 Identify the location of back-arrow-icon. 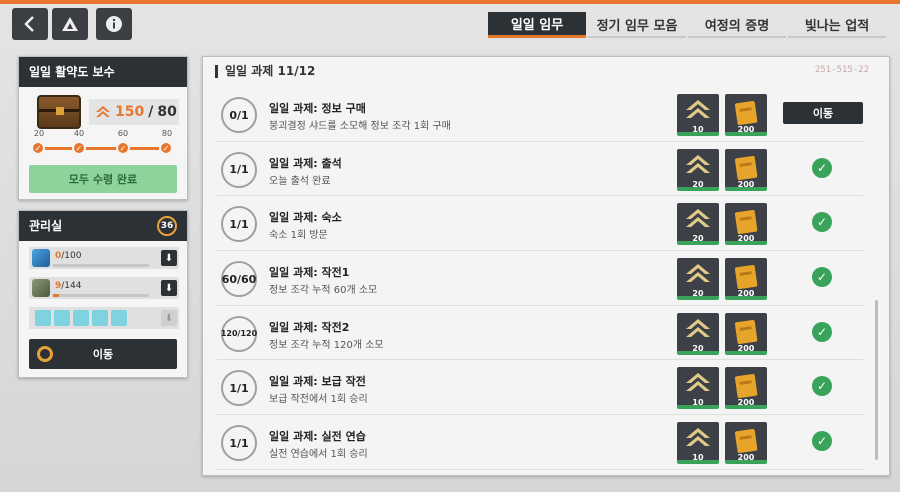
(29, 24).